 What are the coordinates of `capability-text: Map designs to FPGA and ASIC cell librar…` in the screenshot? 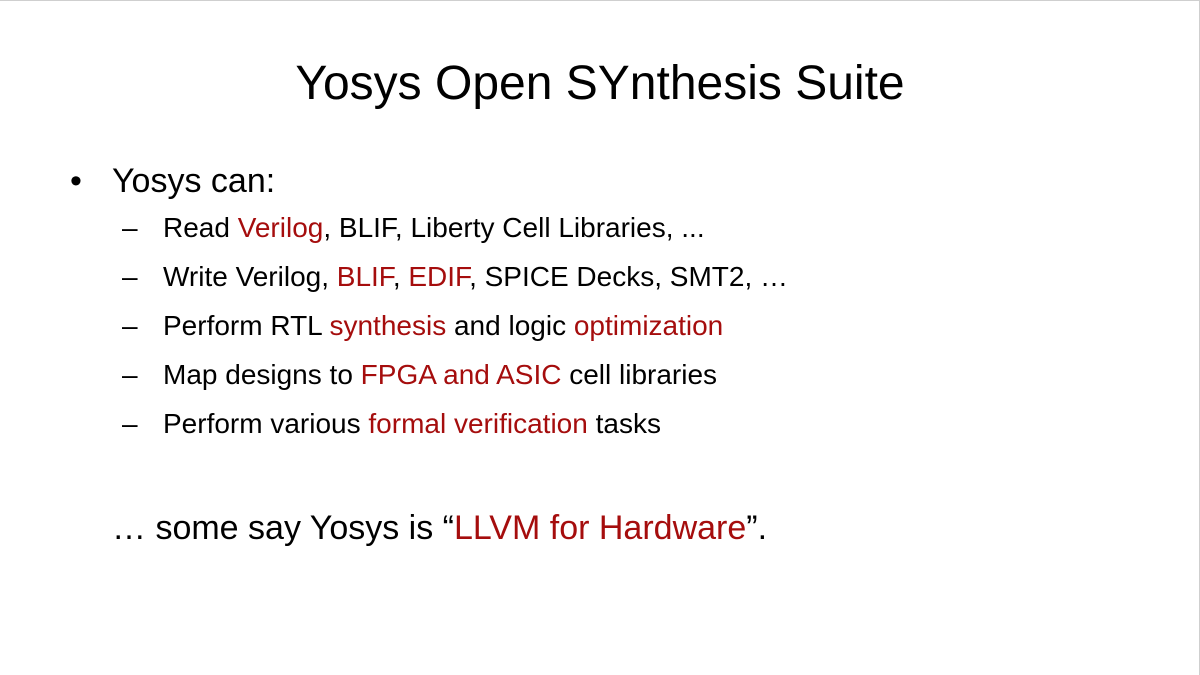 It's located at (440, 375).